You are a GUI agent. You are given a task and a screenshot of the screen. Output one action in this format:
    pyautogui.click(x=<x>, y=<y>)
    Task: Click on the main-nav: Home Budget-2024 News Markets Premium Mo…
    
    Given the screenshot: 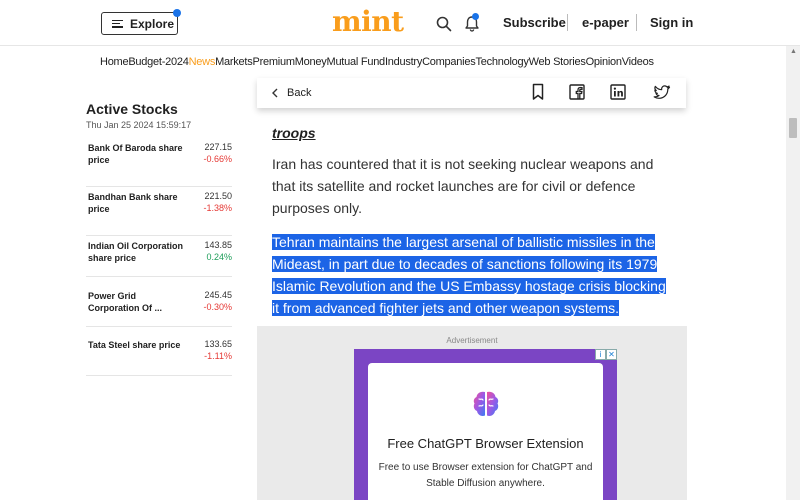 What is the action you would take?
    pyautogui.click(x=377, y=64)
    